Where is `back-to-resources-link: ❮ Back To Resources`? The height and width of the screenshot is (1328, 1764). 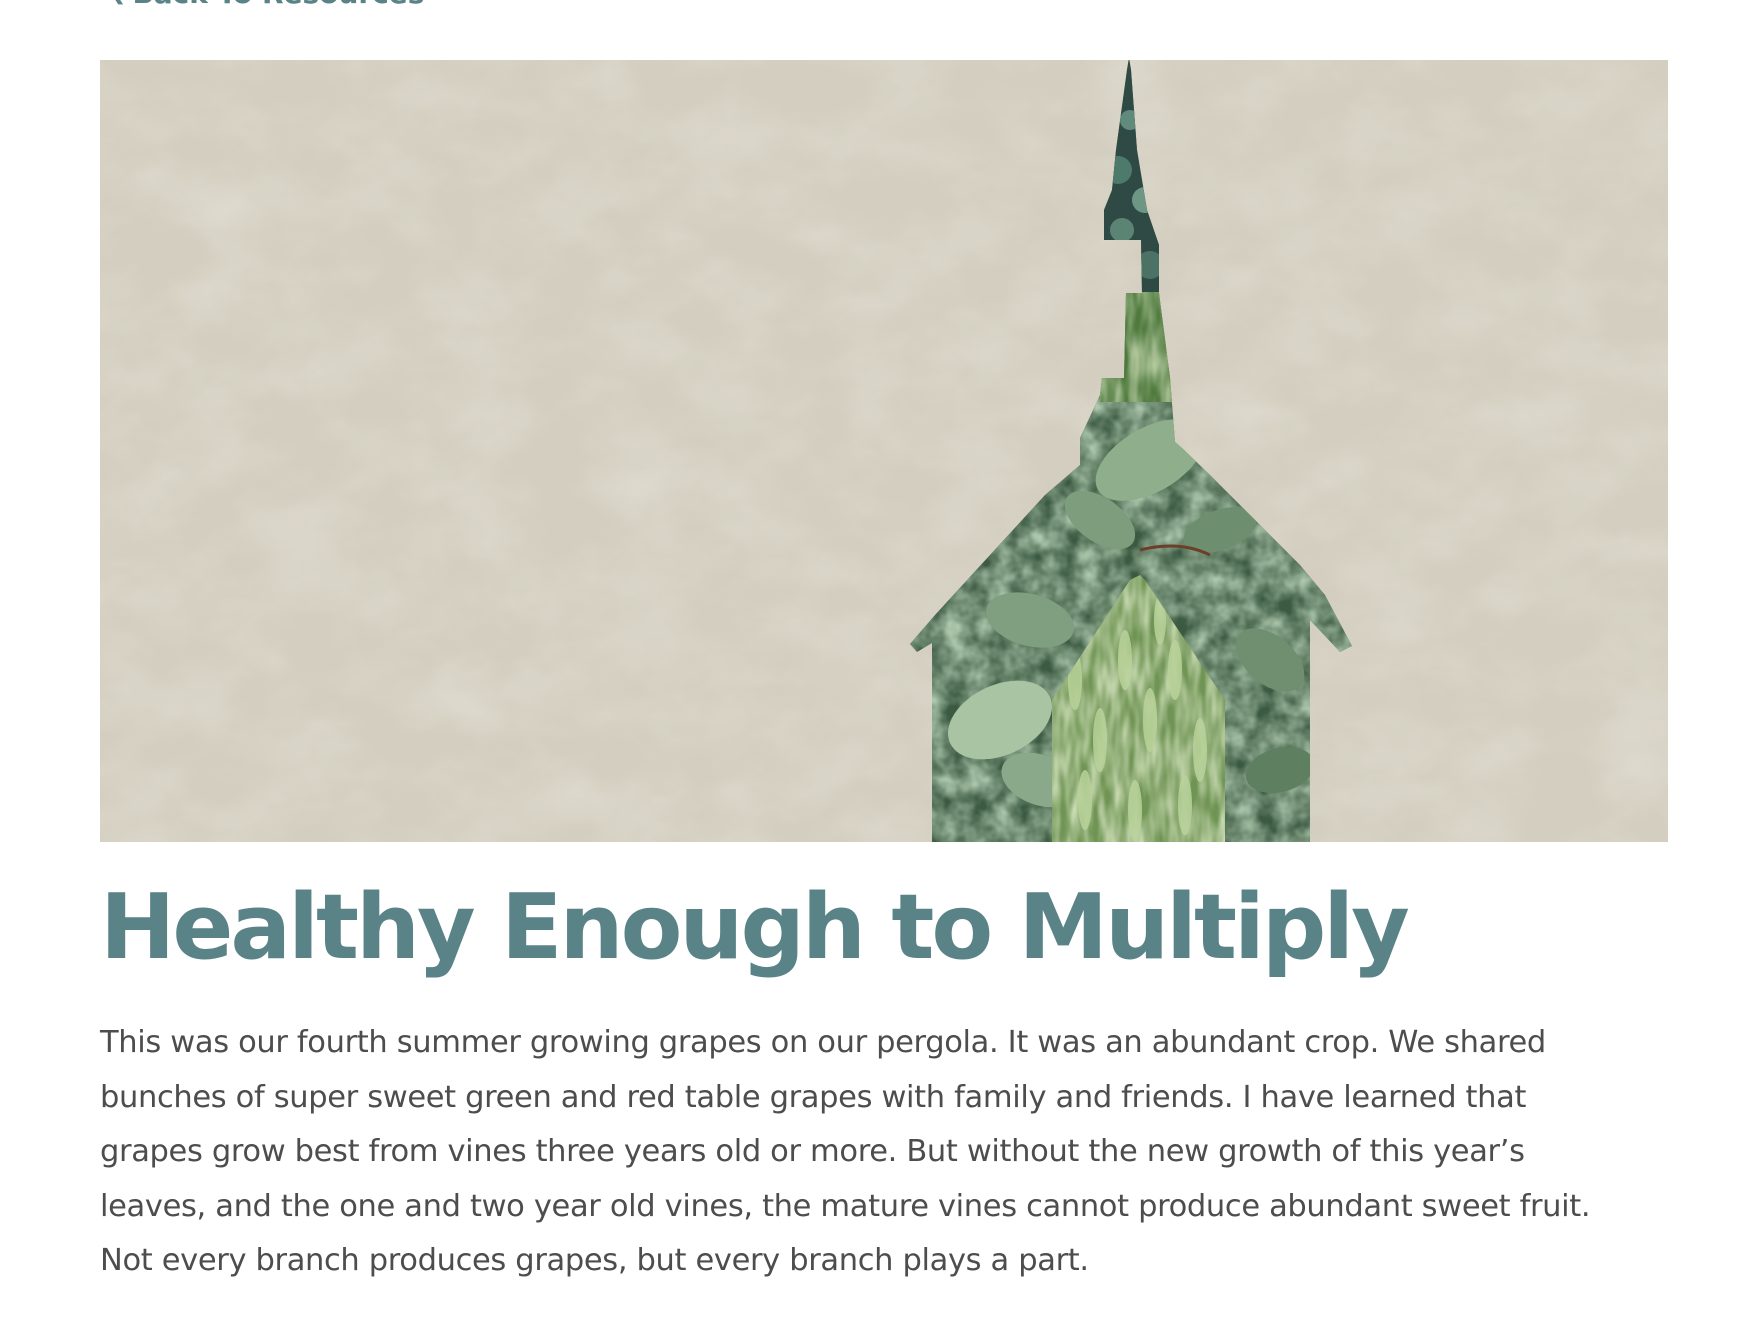
back-to-resources-link: ❮ Back To Resources is located at coordinates (266, 5).